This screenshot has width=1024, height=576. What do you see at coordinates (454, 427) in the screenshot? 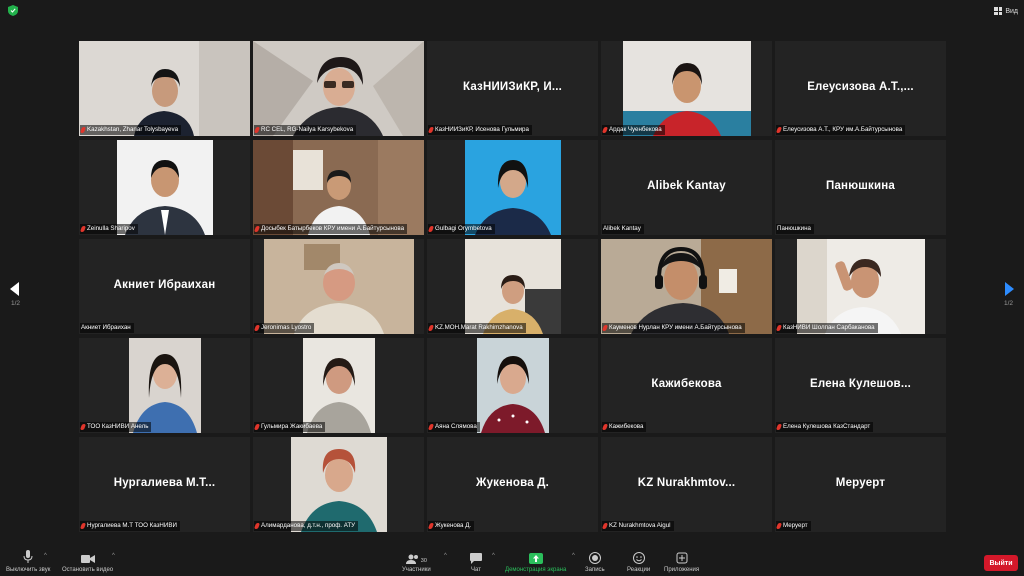
I see `participant-name-label: Аяна Слямова` at bounding box center [454, 427].